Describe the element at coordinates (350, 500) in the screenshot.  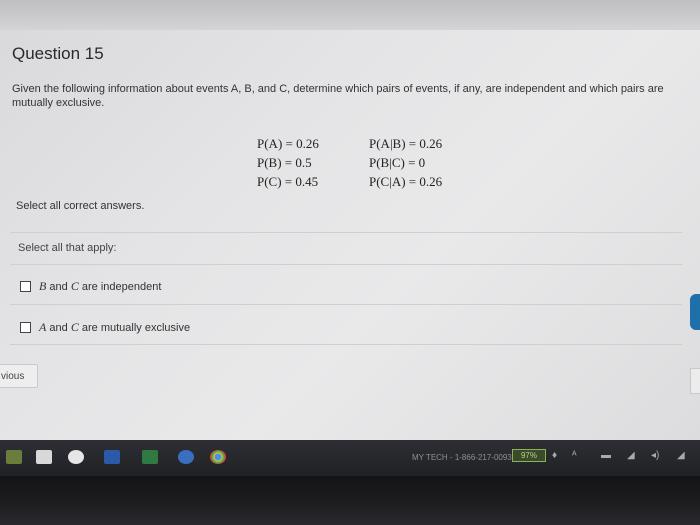
I see `laptop-bezel` at that location.